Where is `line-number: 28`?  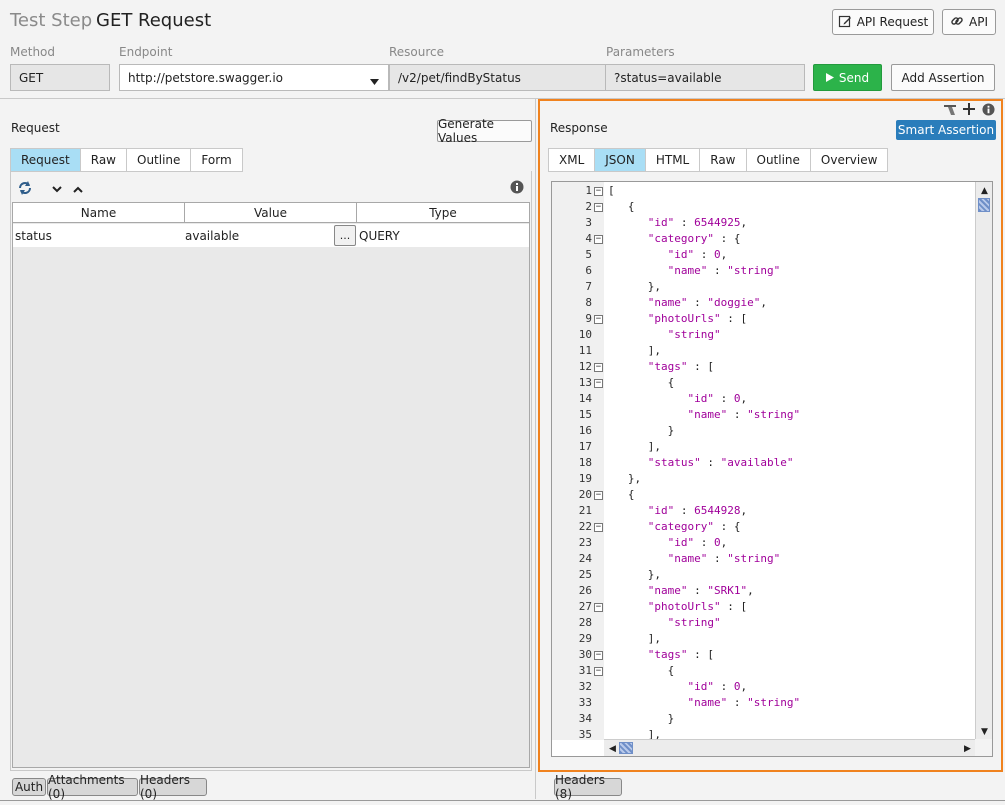 line-number: 28 is located at coordinates (585, 622).